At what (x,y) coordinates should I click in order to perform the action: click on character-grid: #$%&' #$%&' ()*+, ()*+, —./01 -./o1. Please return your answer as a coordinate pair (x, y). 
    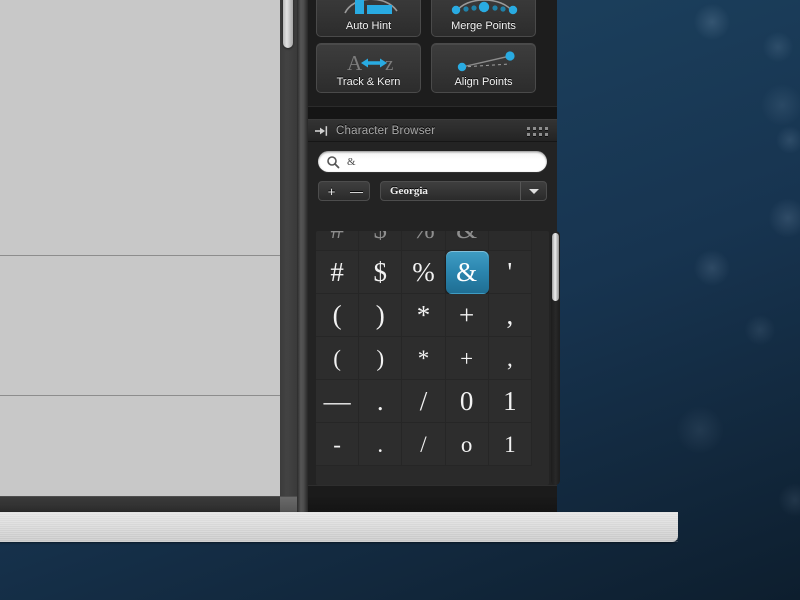
    Looking at the image, I should click on (432, 358).